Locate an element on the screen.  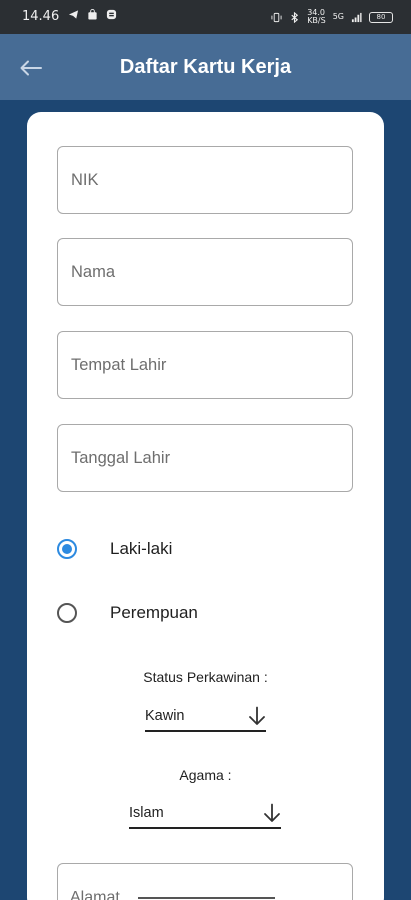
battery-icon: 80 is located at coordinates (381, 17).